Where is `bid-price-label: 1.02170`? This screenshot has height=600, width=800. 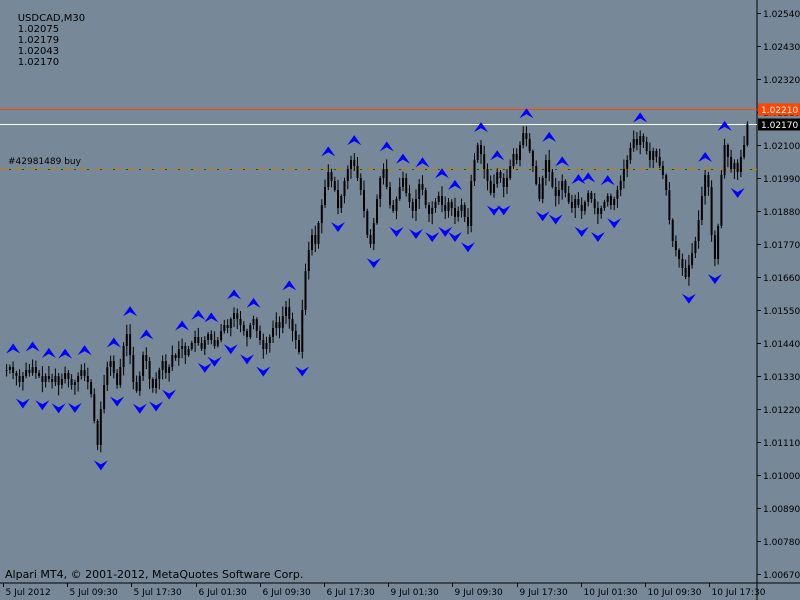 bid-price-label: 1.02170 is located at coordinates (779, 126).